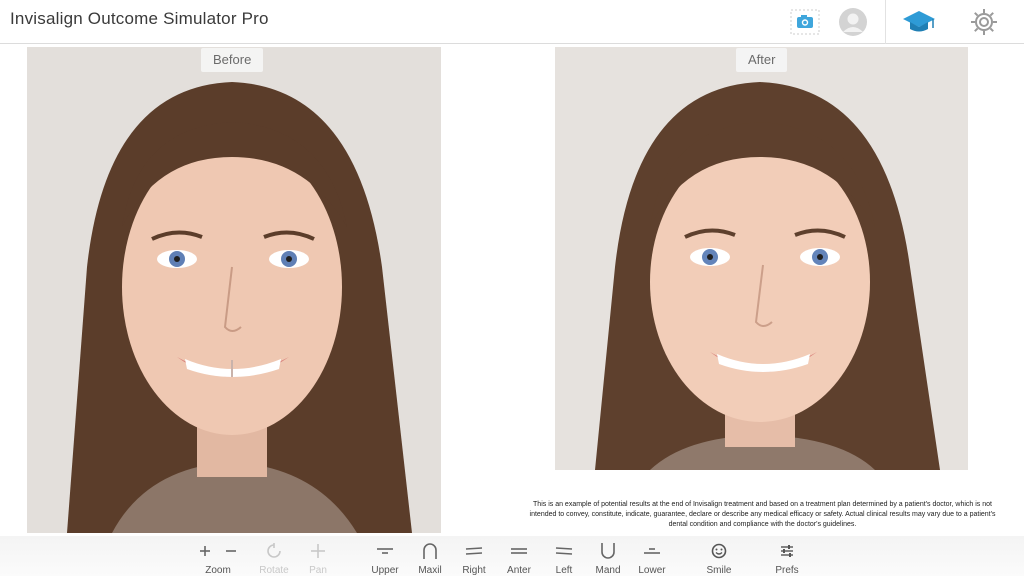 The width and height of the screenshot is (1024, 576). What do you see at coordinates (474, 570) in the screenshot?
I see `right-label: Right` at bounding box center [474, 570].